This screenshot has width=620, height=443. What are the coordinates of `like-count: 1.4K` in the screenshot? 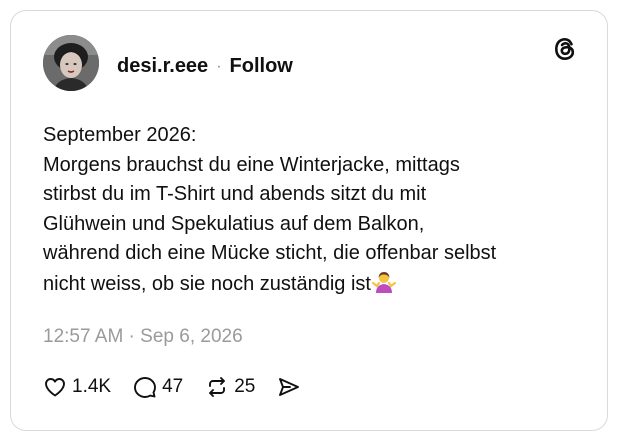 It's located at (92, 386).